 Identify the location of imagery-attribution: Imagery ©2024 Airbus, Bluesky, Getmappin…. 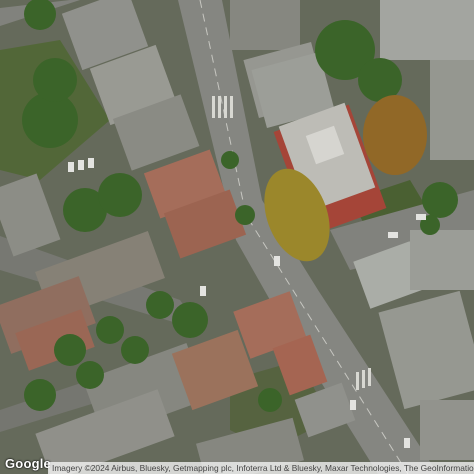
(261, 468).